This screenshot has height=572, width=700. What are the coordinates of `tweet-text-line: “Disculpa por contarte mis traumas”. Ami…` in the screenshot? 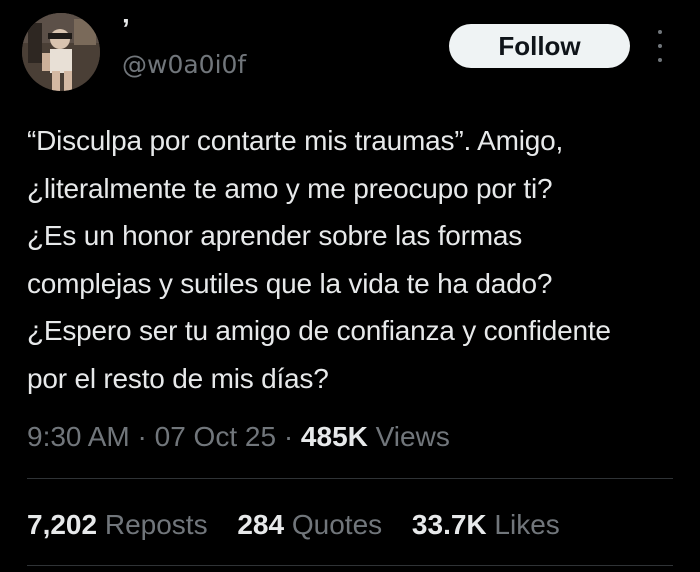 It's located at (295, 140).